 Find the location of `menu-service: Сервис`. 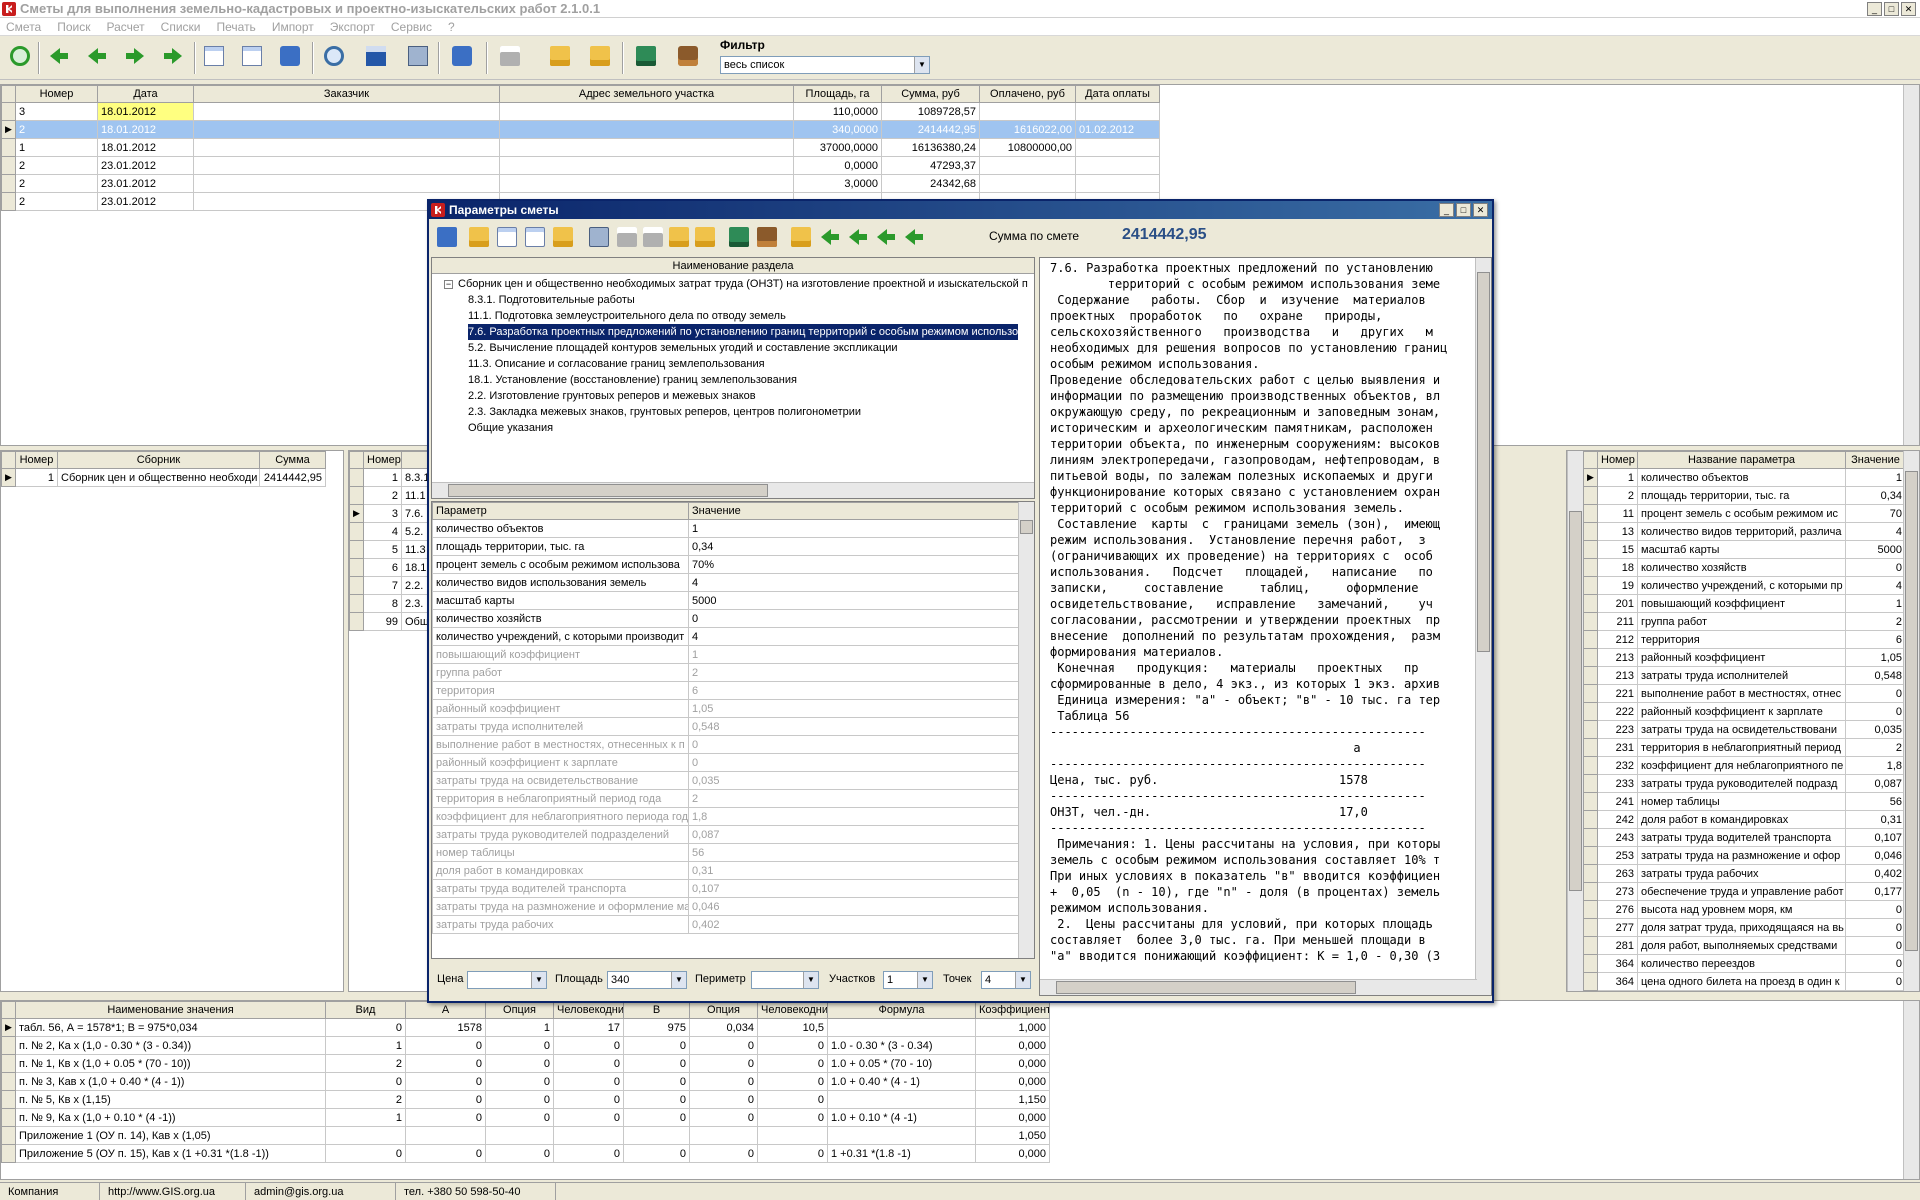

menu-service: Сервис is located at coordinates (411, 26).